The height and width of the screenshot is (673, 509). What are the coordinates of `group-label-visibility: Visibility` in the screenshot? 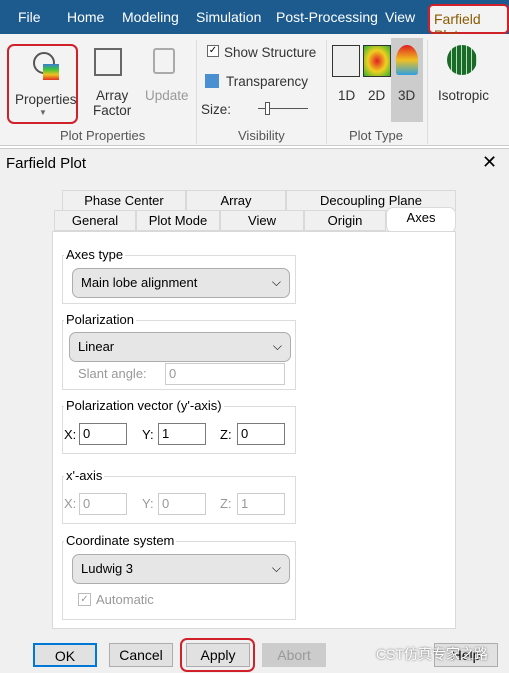 It's located at (261, 135).